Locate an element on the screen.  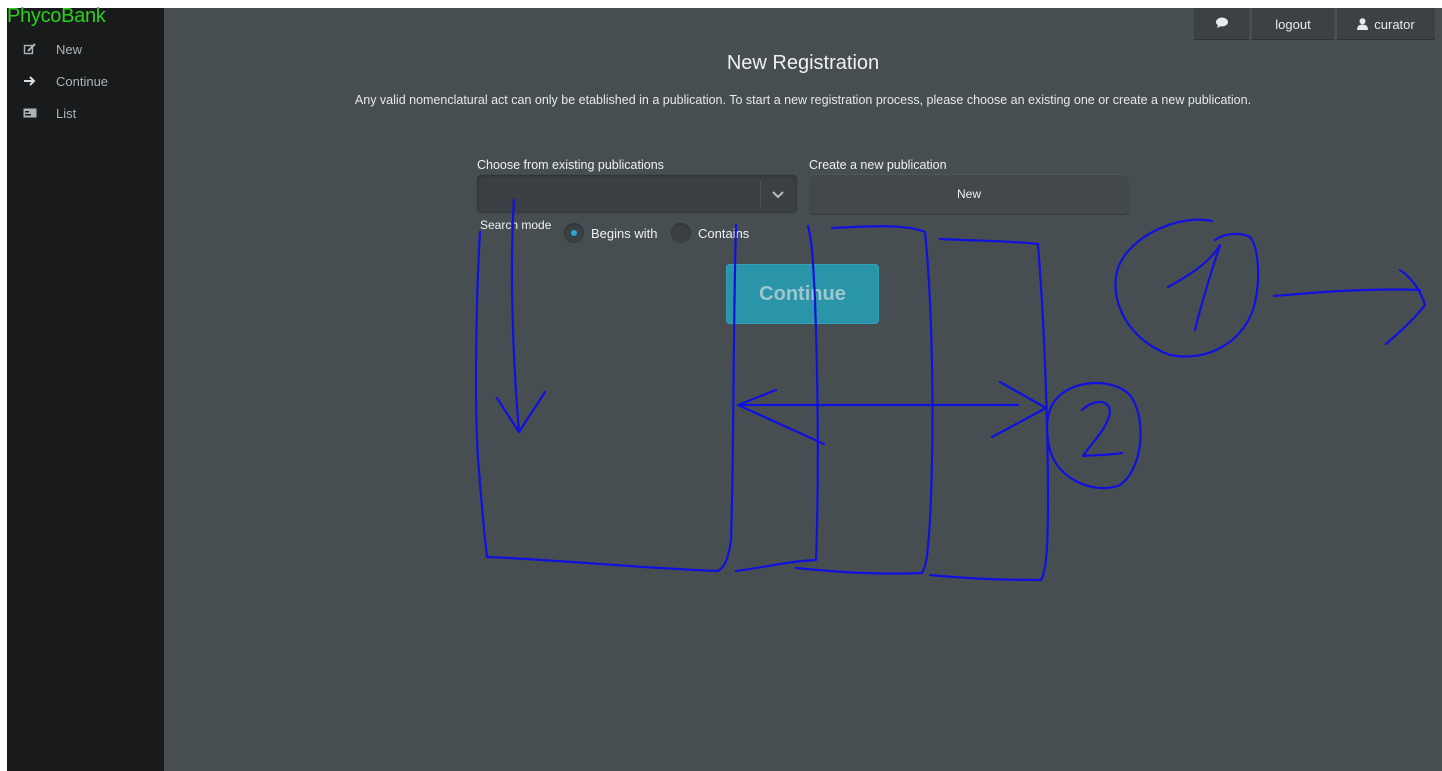
continue-button: Continue is located at coordinates (802, 294).